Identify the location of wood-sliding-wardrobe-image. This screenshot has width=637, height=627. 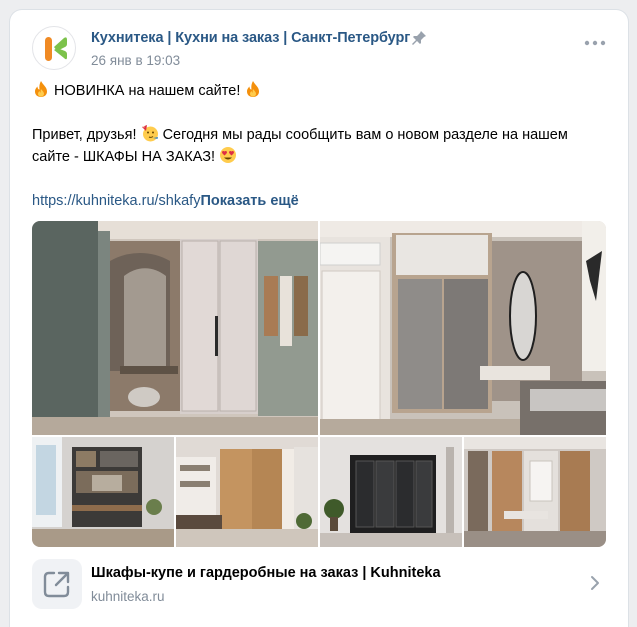
(247, 492).